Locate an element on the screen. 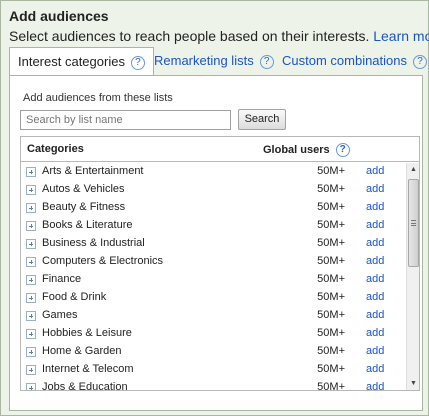 The image size is (429, 416). category-name: Food & Drink is located at coordinates (74, 297).